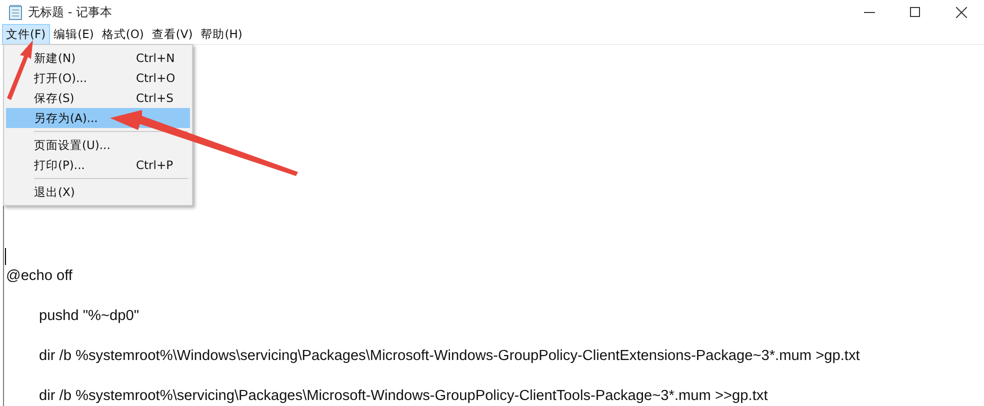 This screenshot has height=406, width=984. What do you see at coordinates (403, 396) in the screenshot?
I see `text-line: dir /b %systemroot%\servicing\Packages\Microsoft-Windows-GroupPolicy-ClientTools-Package~3*.mum >>gp.txt` at bounding box center [403, 396].